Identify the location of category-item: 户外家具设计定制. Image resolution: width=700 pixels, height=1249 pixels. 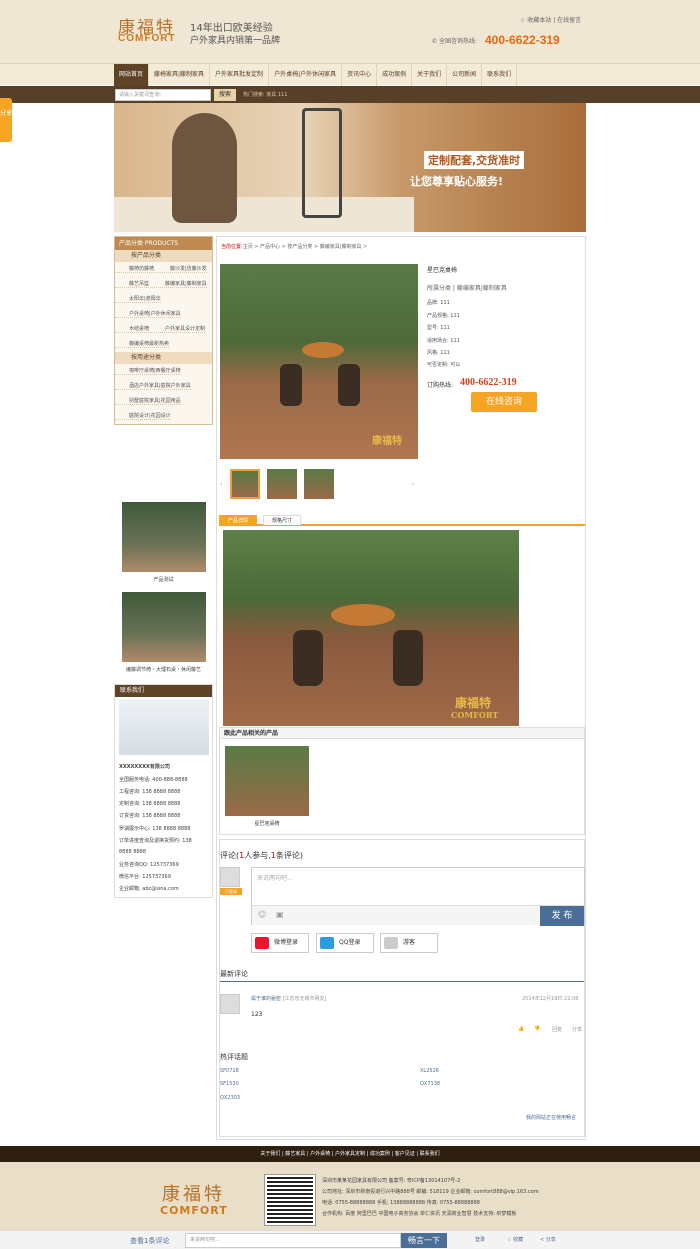
(177, 329).